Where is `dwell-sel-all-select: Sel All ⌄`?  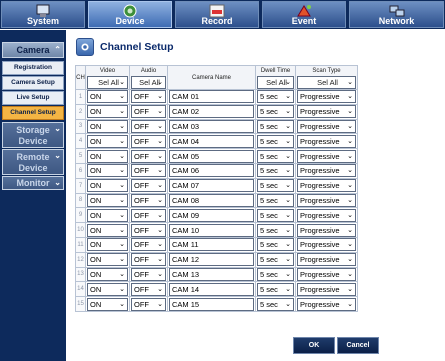
dwell-sel-all-select: Sel All ⌄ is located at coordinates (275, 82).